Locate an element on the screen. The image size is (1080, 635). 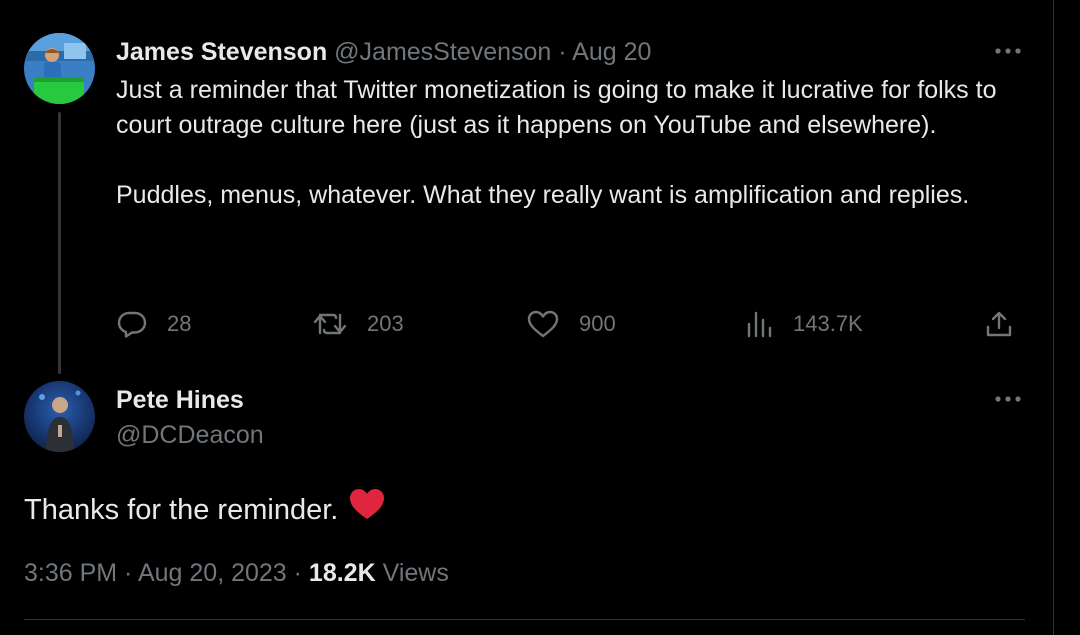
parent-author-handle: @JamesStevenson is located at coordinates (442, 52).